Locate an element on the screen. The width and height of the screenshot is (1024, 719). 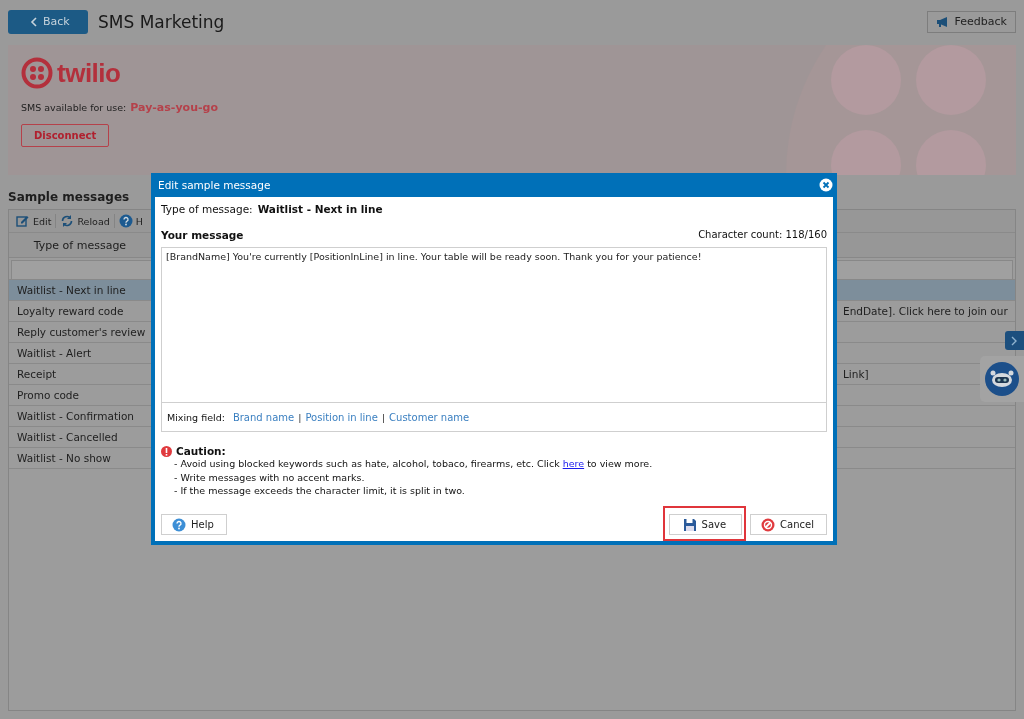
caution-title: Caution: is located at coordinates (201, 451).